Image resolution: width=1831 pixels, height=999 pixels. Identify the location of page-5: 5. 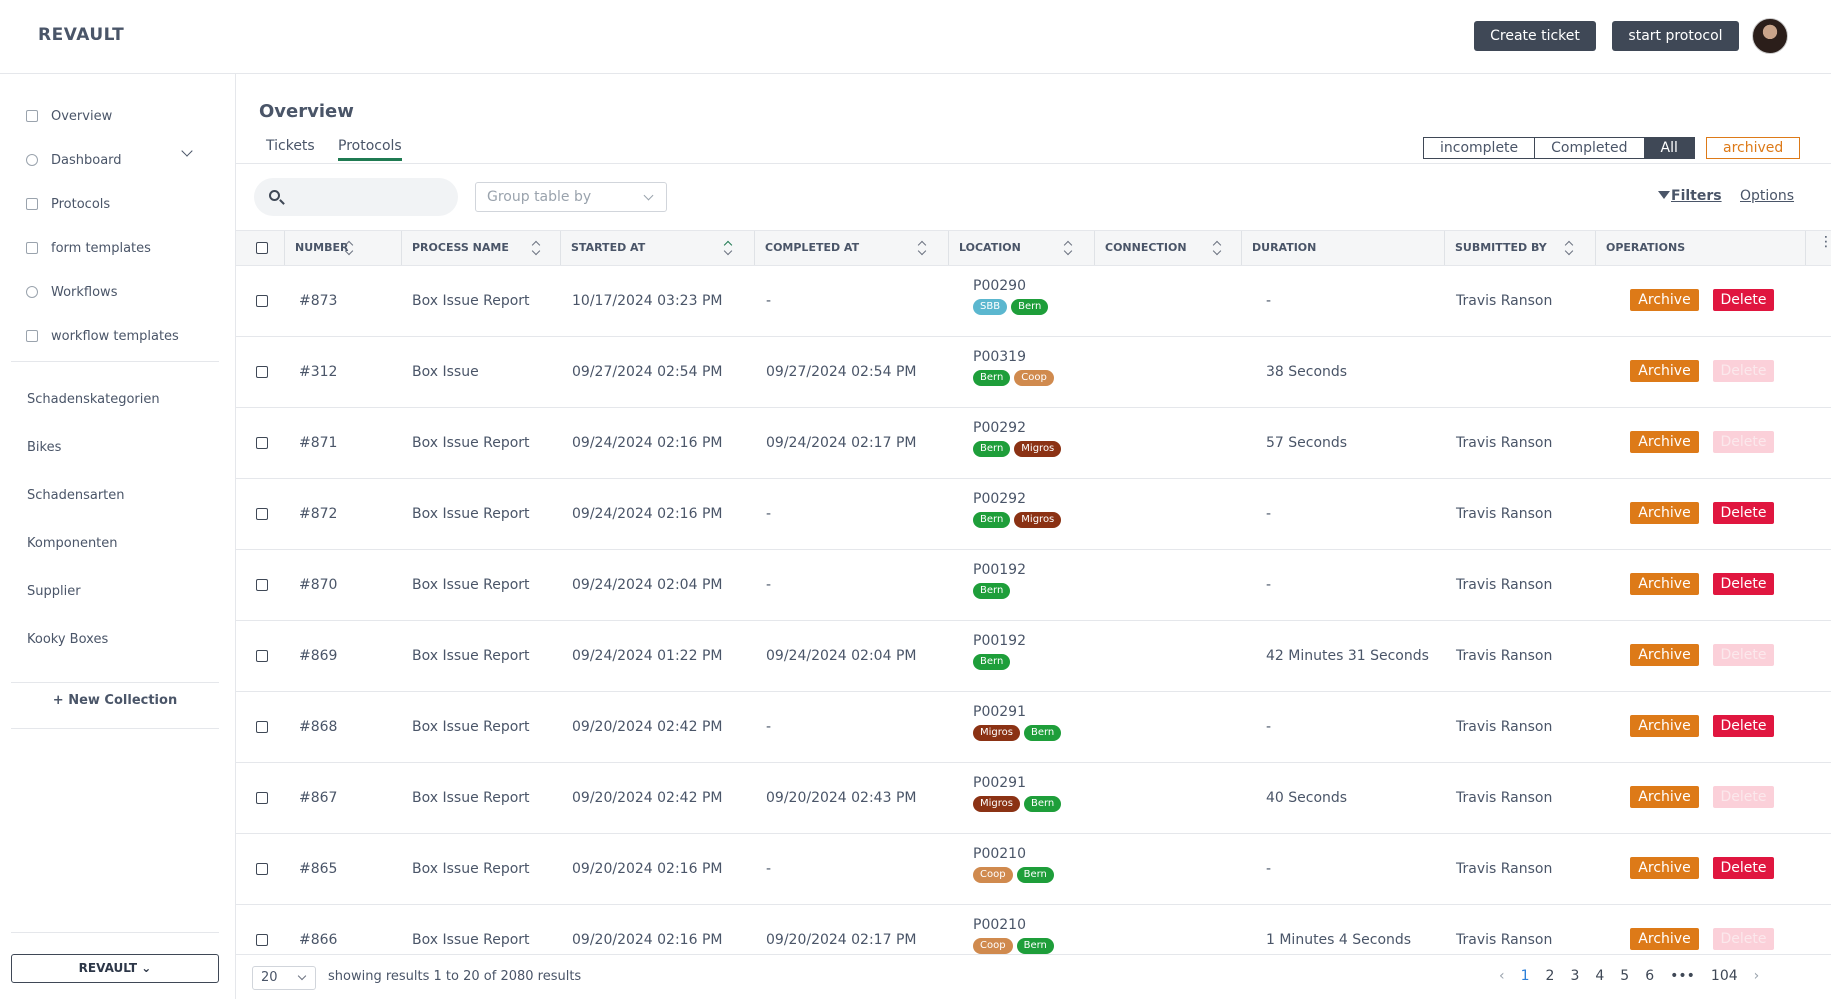
(1624, 976).